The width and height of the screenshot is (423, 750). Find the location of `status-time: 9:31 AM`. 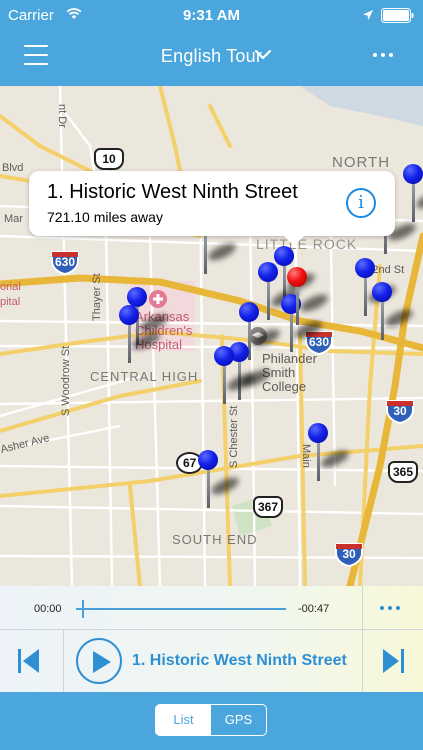

status-time: 9:31 AM is located at coordinates (211, 15).